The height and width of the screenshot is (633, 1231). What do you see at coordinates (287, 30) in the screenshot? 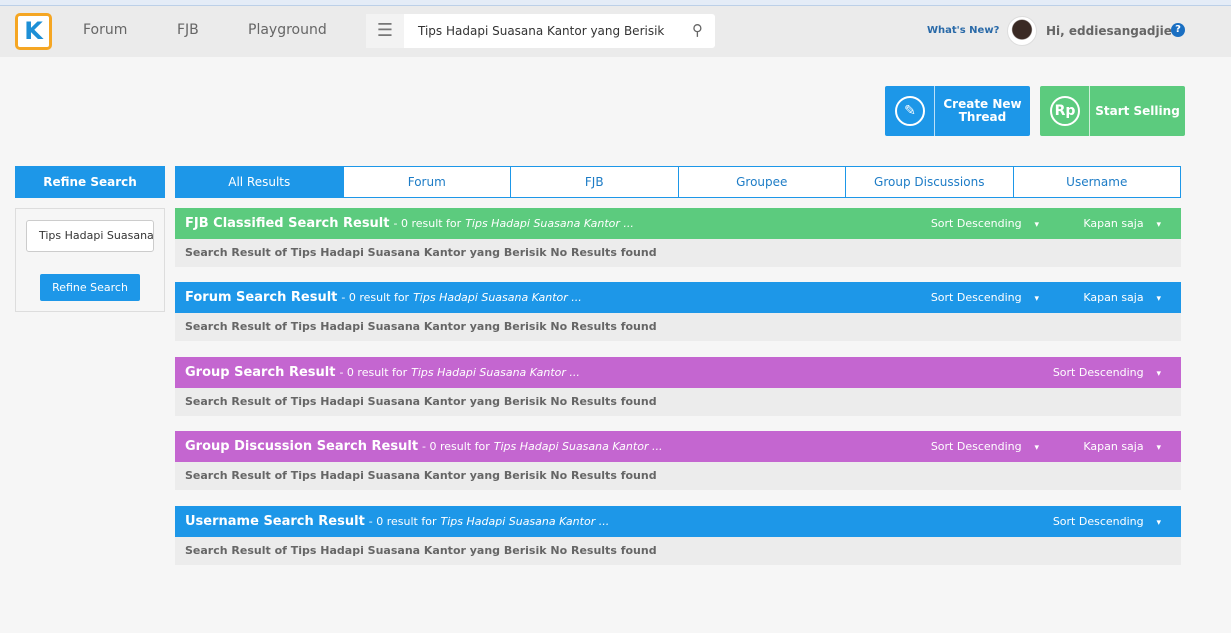
I see `nav-playground: Playground` at bounding box center [287, 30].